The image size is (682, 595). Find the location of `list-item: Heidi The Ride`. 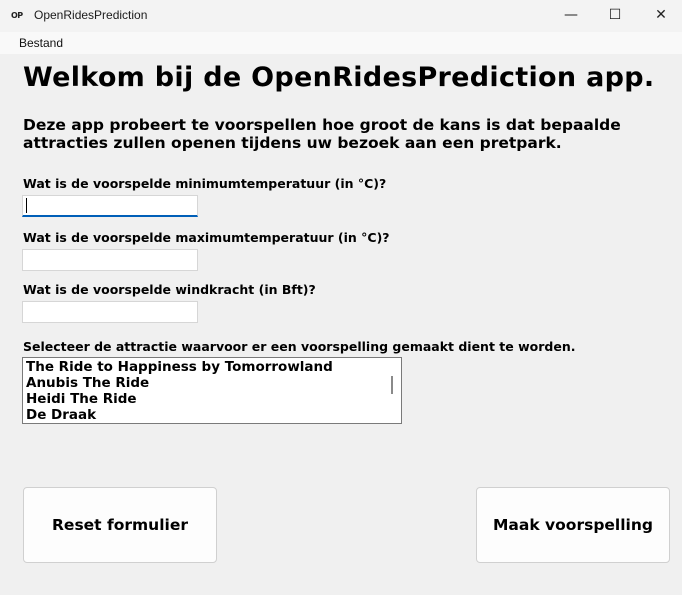

list-item: Heidi The Ride is located at coordinates (81, 399).